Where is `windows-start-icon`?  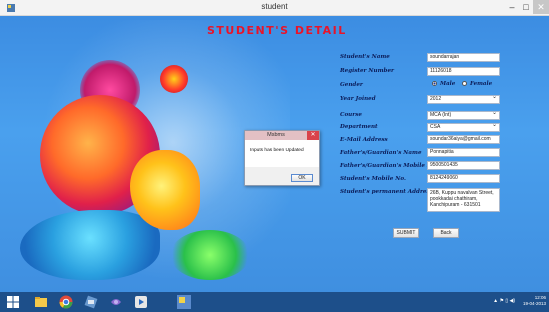 windows-start-icon is located at coordinates (13, 302).